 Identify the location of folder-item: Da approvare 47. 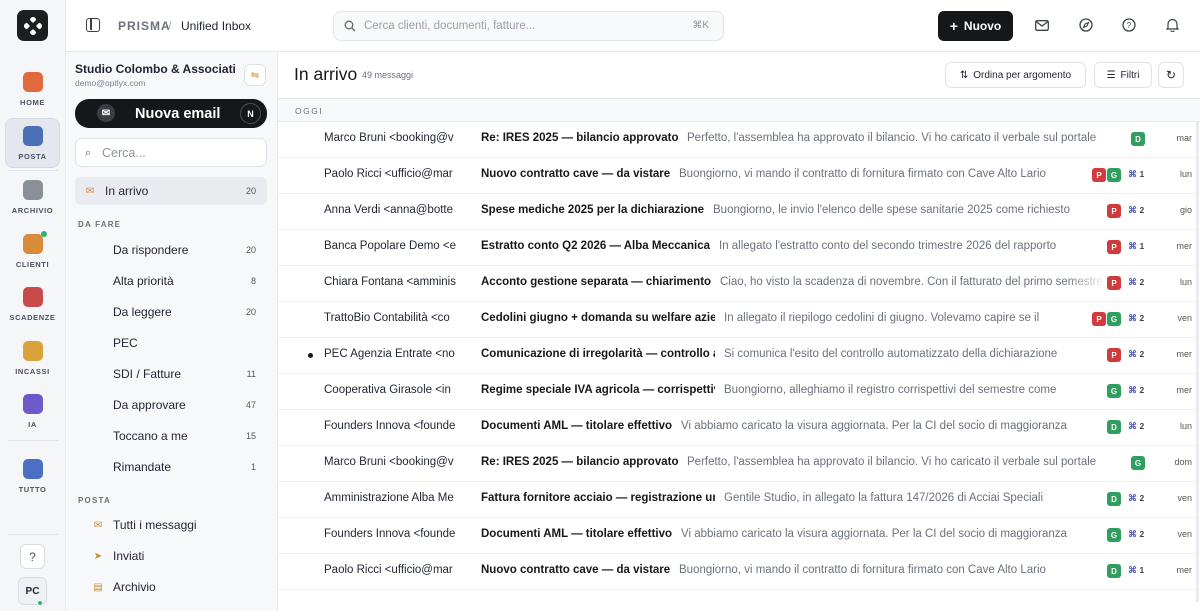
(171, 405).